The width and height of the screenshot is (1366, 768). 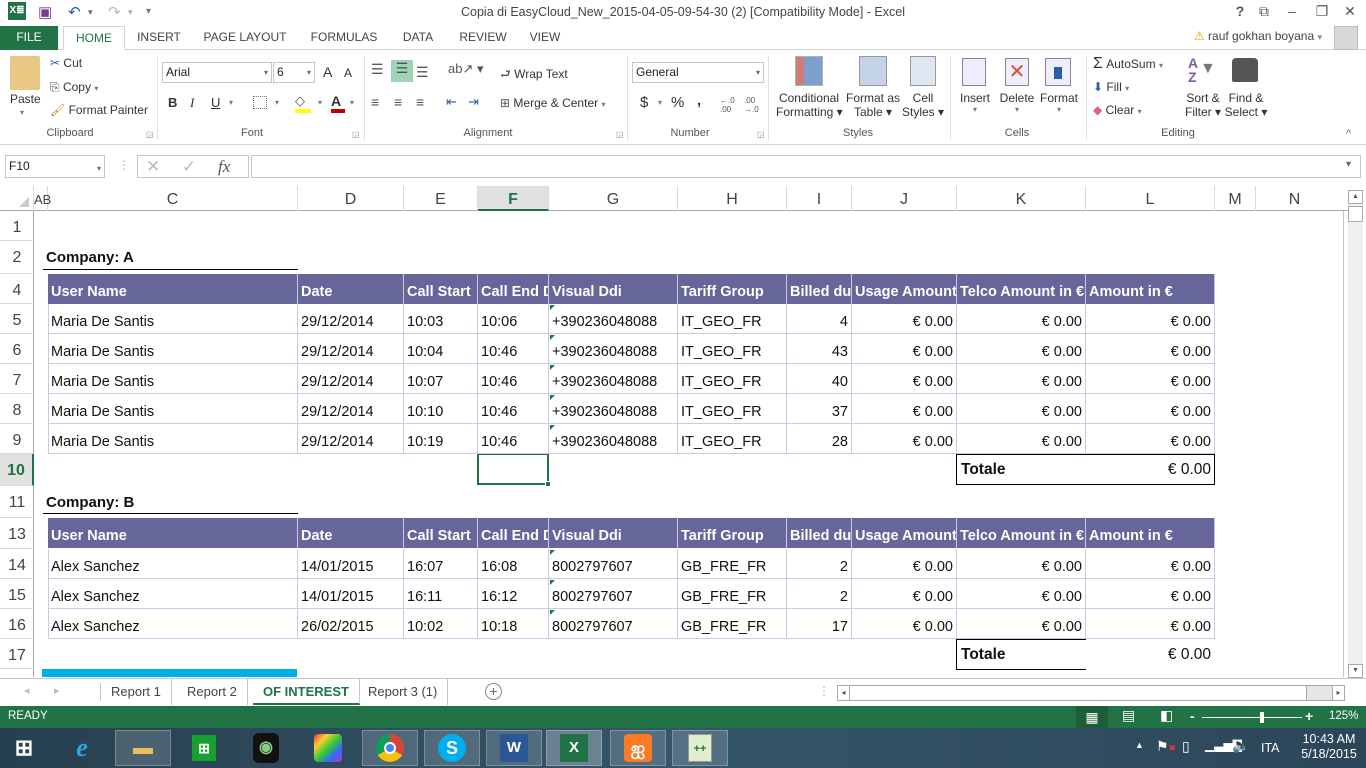 I want to click on clipboard-launcher-icon: ◲, so click(x=150, y=134).